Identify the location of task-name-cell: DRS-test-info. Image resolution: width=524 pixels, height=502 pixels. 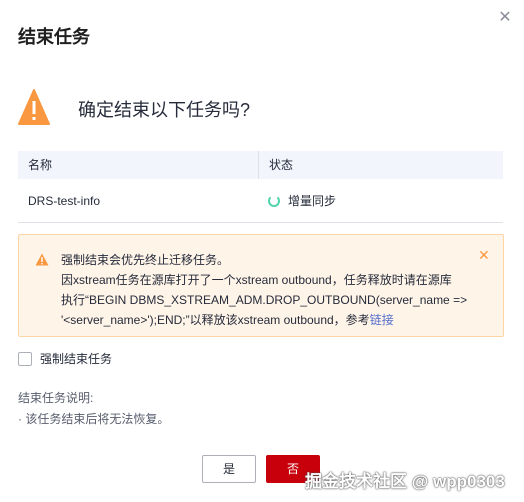
(64, 201).